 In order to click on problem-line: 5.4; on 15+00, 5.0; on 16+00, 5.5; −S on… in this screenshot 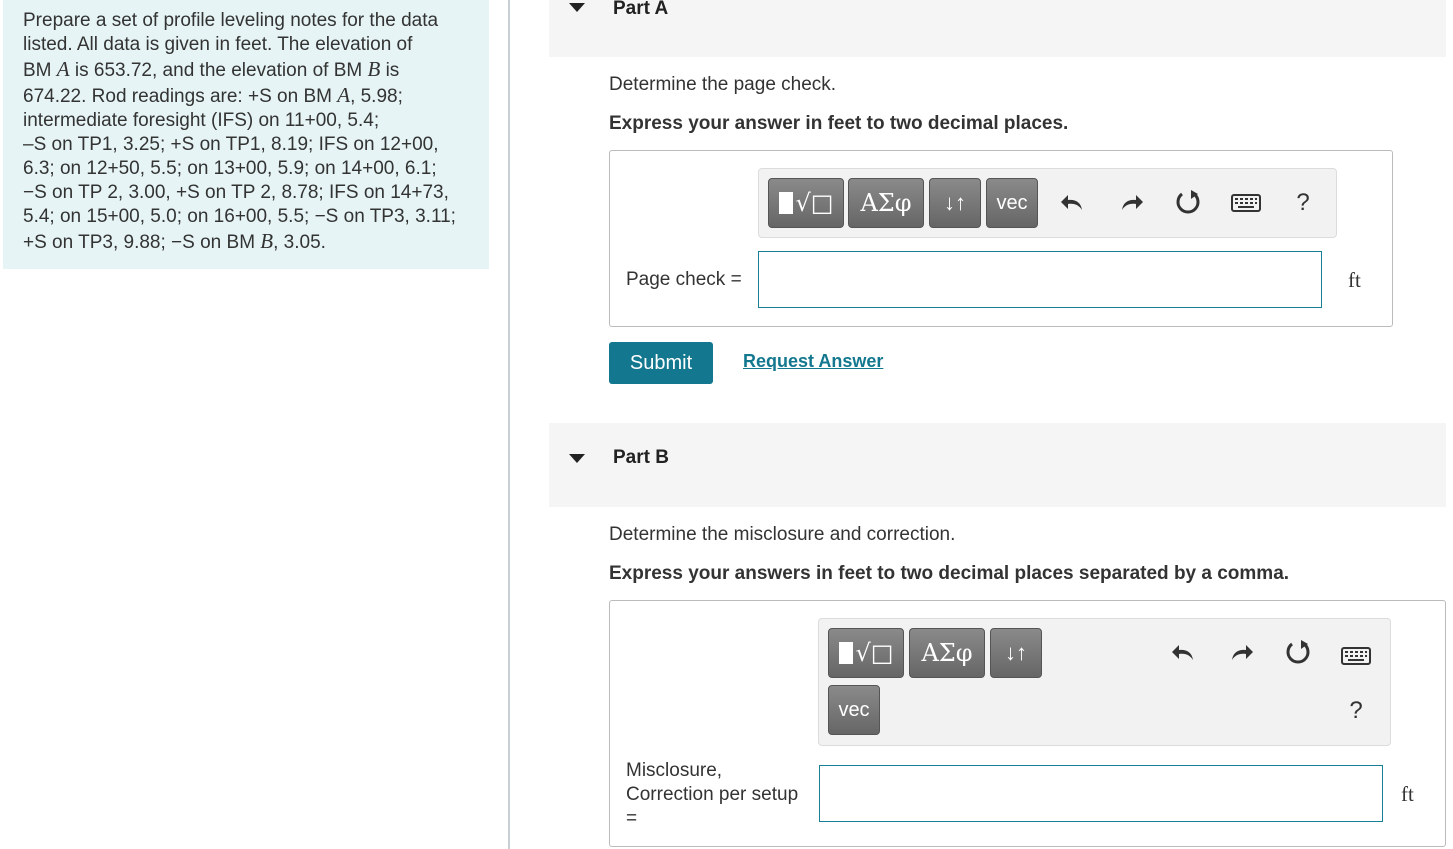, I will do `click(239, 216)`.